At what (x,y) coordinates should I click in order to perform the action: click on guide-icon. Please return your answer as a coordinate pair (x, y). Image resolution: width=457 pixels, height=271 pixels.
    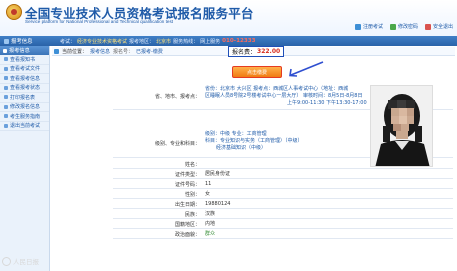
    Looking at the image, I should click on (6, 116).